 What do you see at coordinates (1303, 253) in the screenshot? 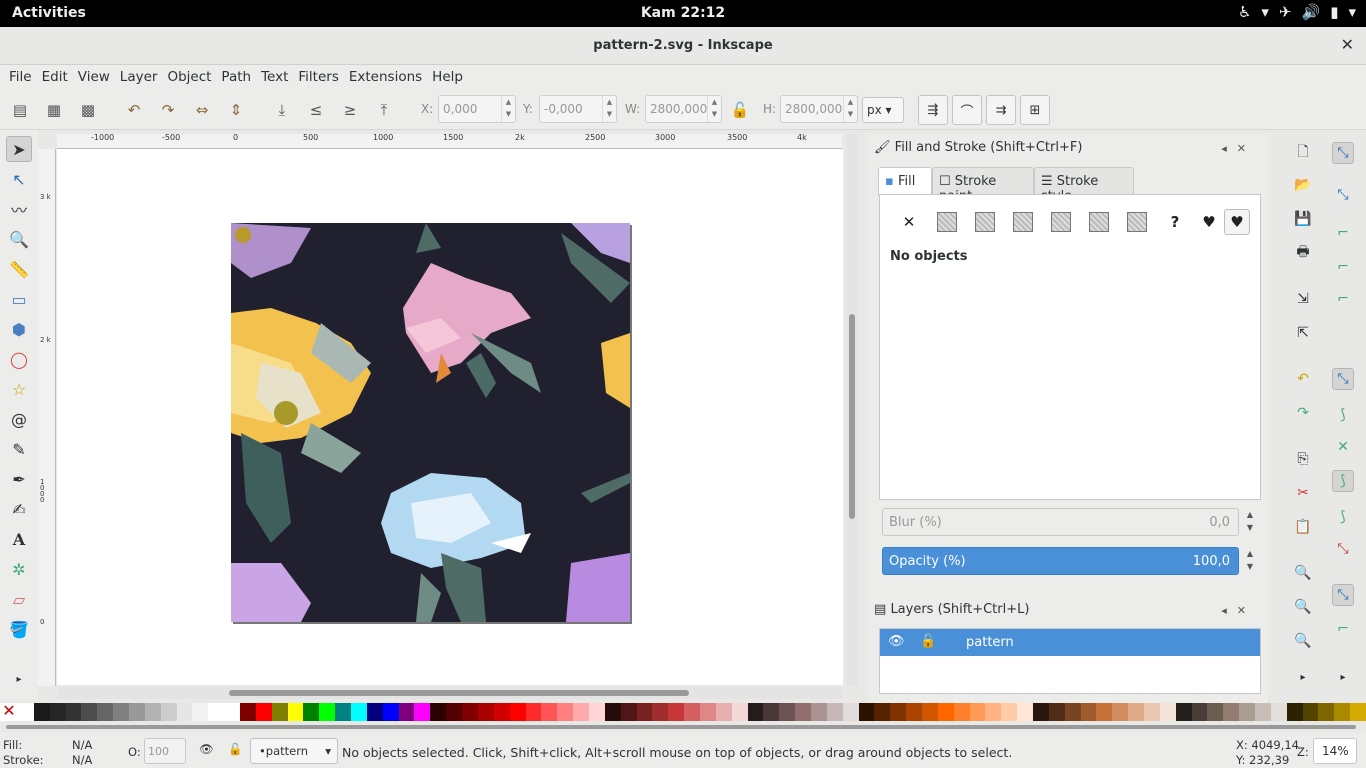
I see `print-icon: 🖶` at bounding box center [1303, 253].